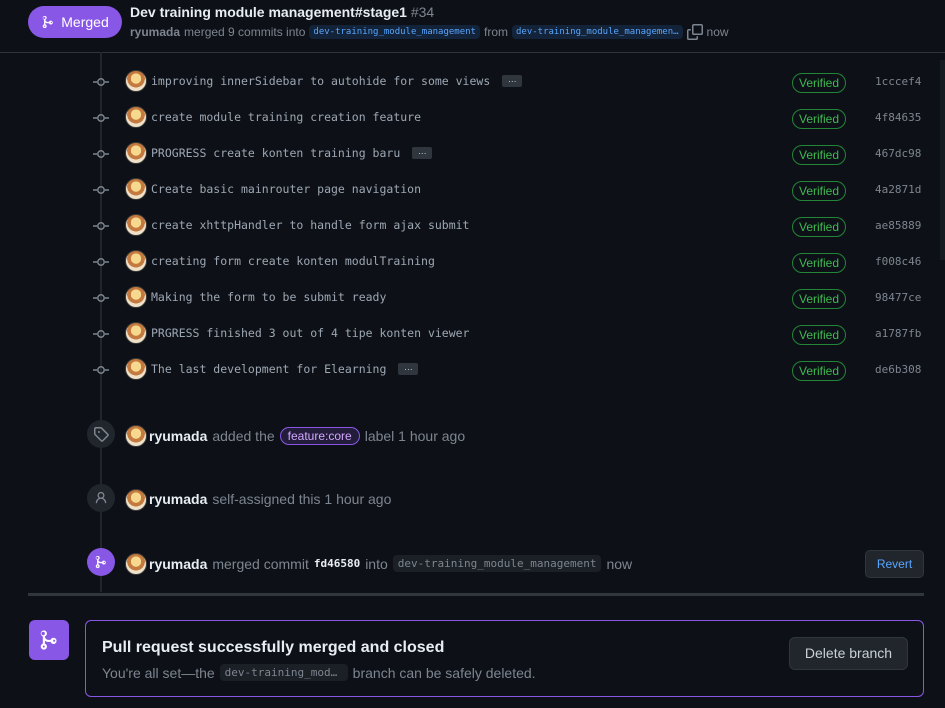 Image resolution: width=945 pixels, height=708 pixels. What do you see at coordinates (898, 297) in the screenshot?
I see `commit-sha-link: 98477ce` at bounding box center [898, 297].